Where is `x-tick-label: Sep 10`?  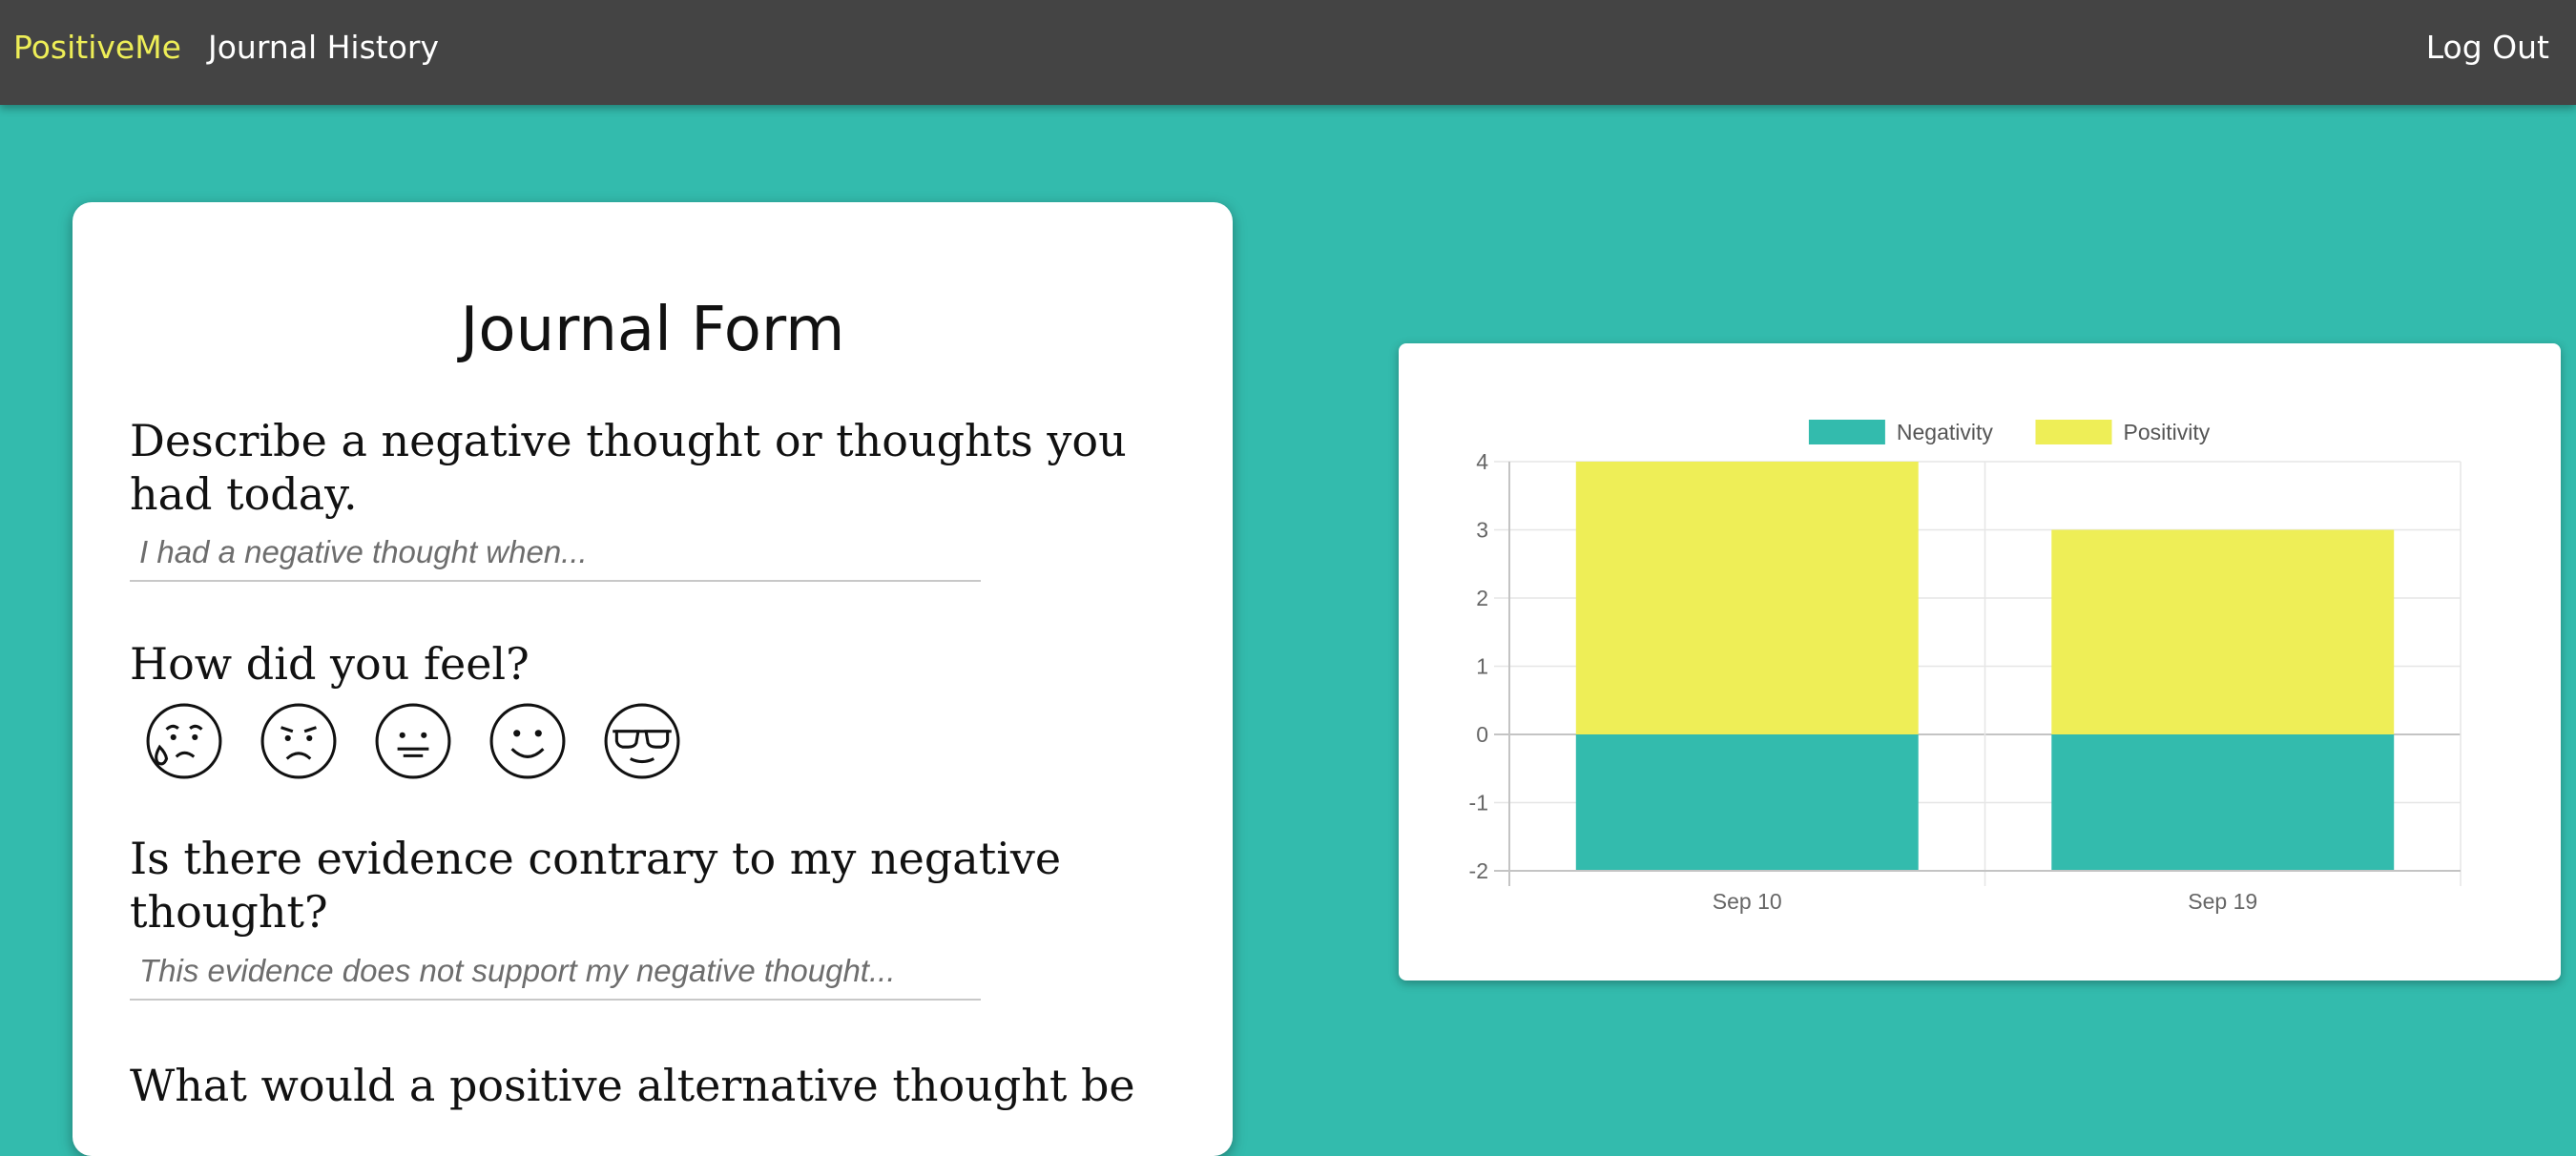 x-tick-label: Sep 10 is located at coordinates (1747, 902).